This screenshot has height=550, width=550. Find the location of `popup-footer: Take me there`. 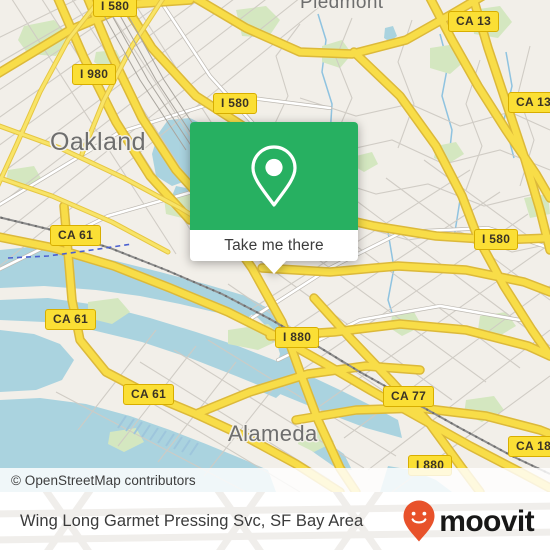

popup-footer: Take me there is located at coordinates (274, 252).